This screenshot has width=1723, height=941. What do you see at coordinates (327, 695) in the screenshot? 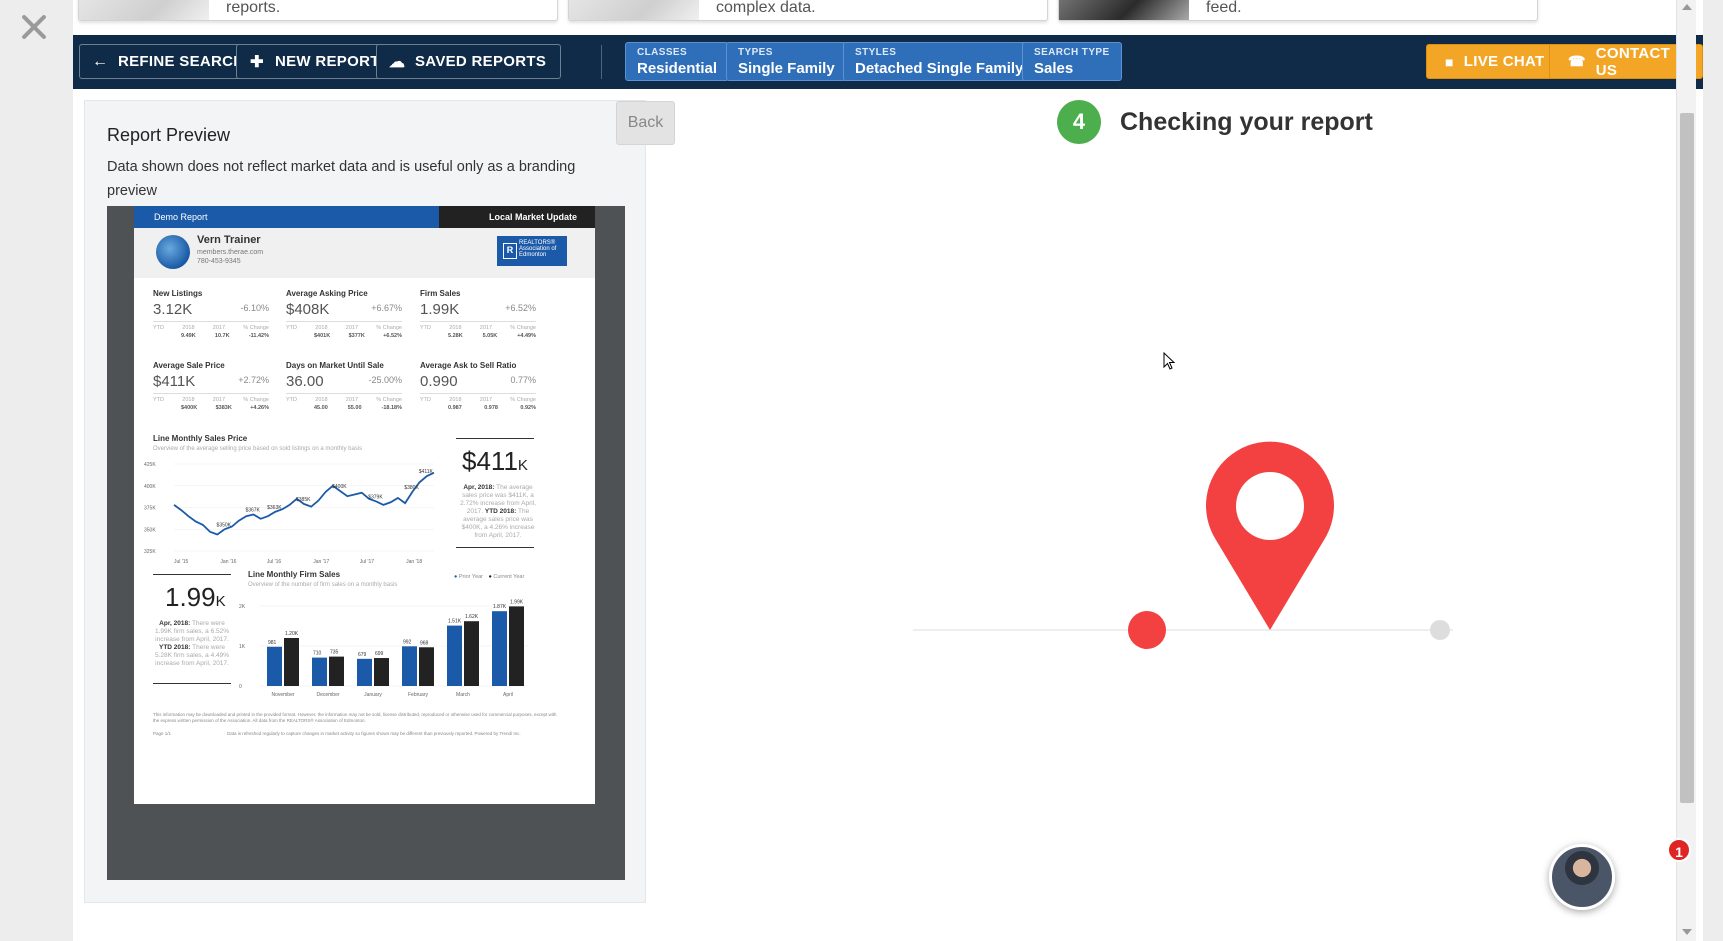
I see `x-category-label: December` at bounding box center [327, 695].